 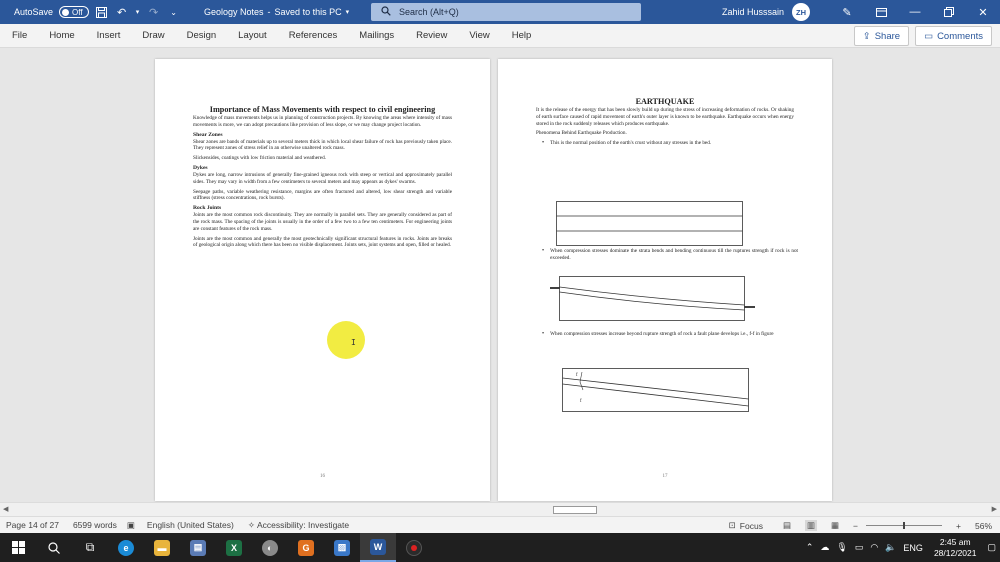 What do you see at coordinates (811, 525) in the screenshot?
I see `print-layout-icon: ▥` at bounding box center [811, 525].